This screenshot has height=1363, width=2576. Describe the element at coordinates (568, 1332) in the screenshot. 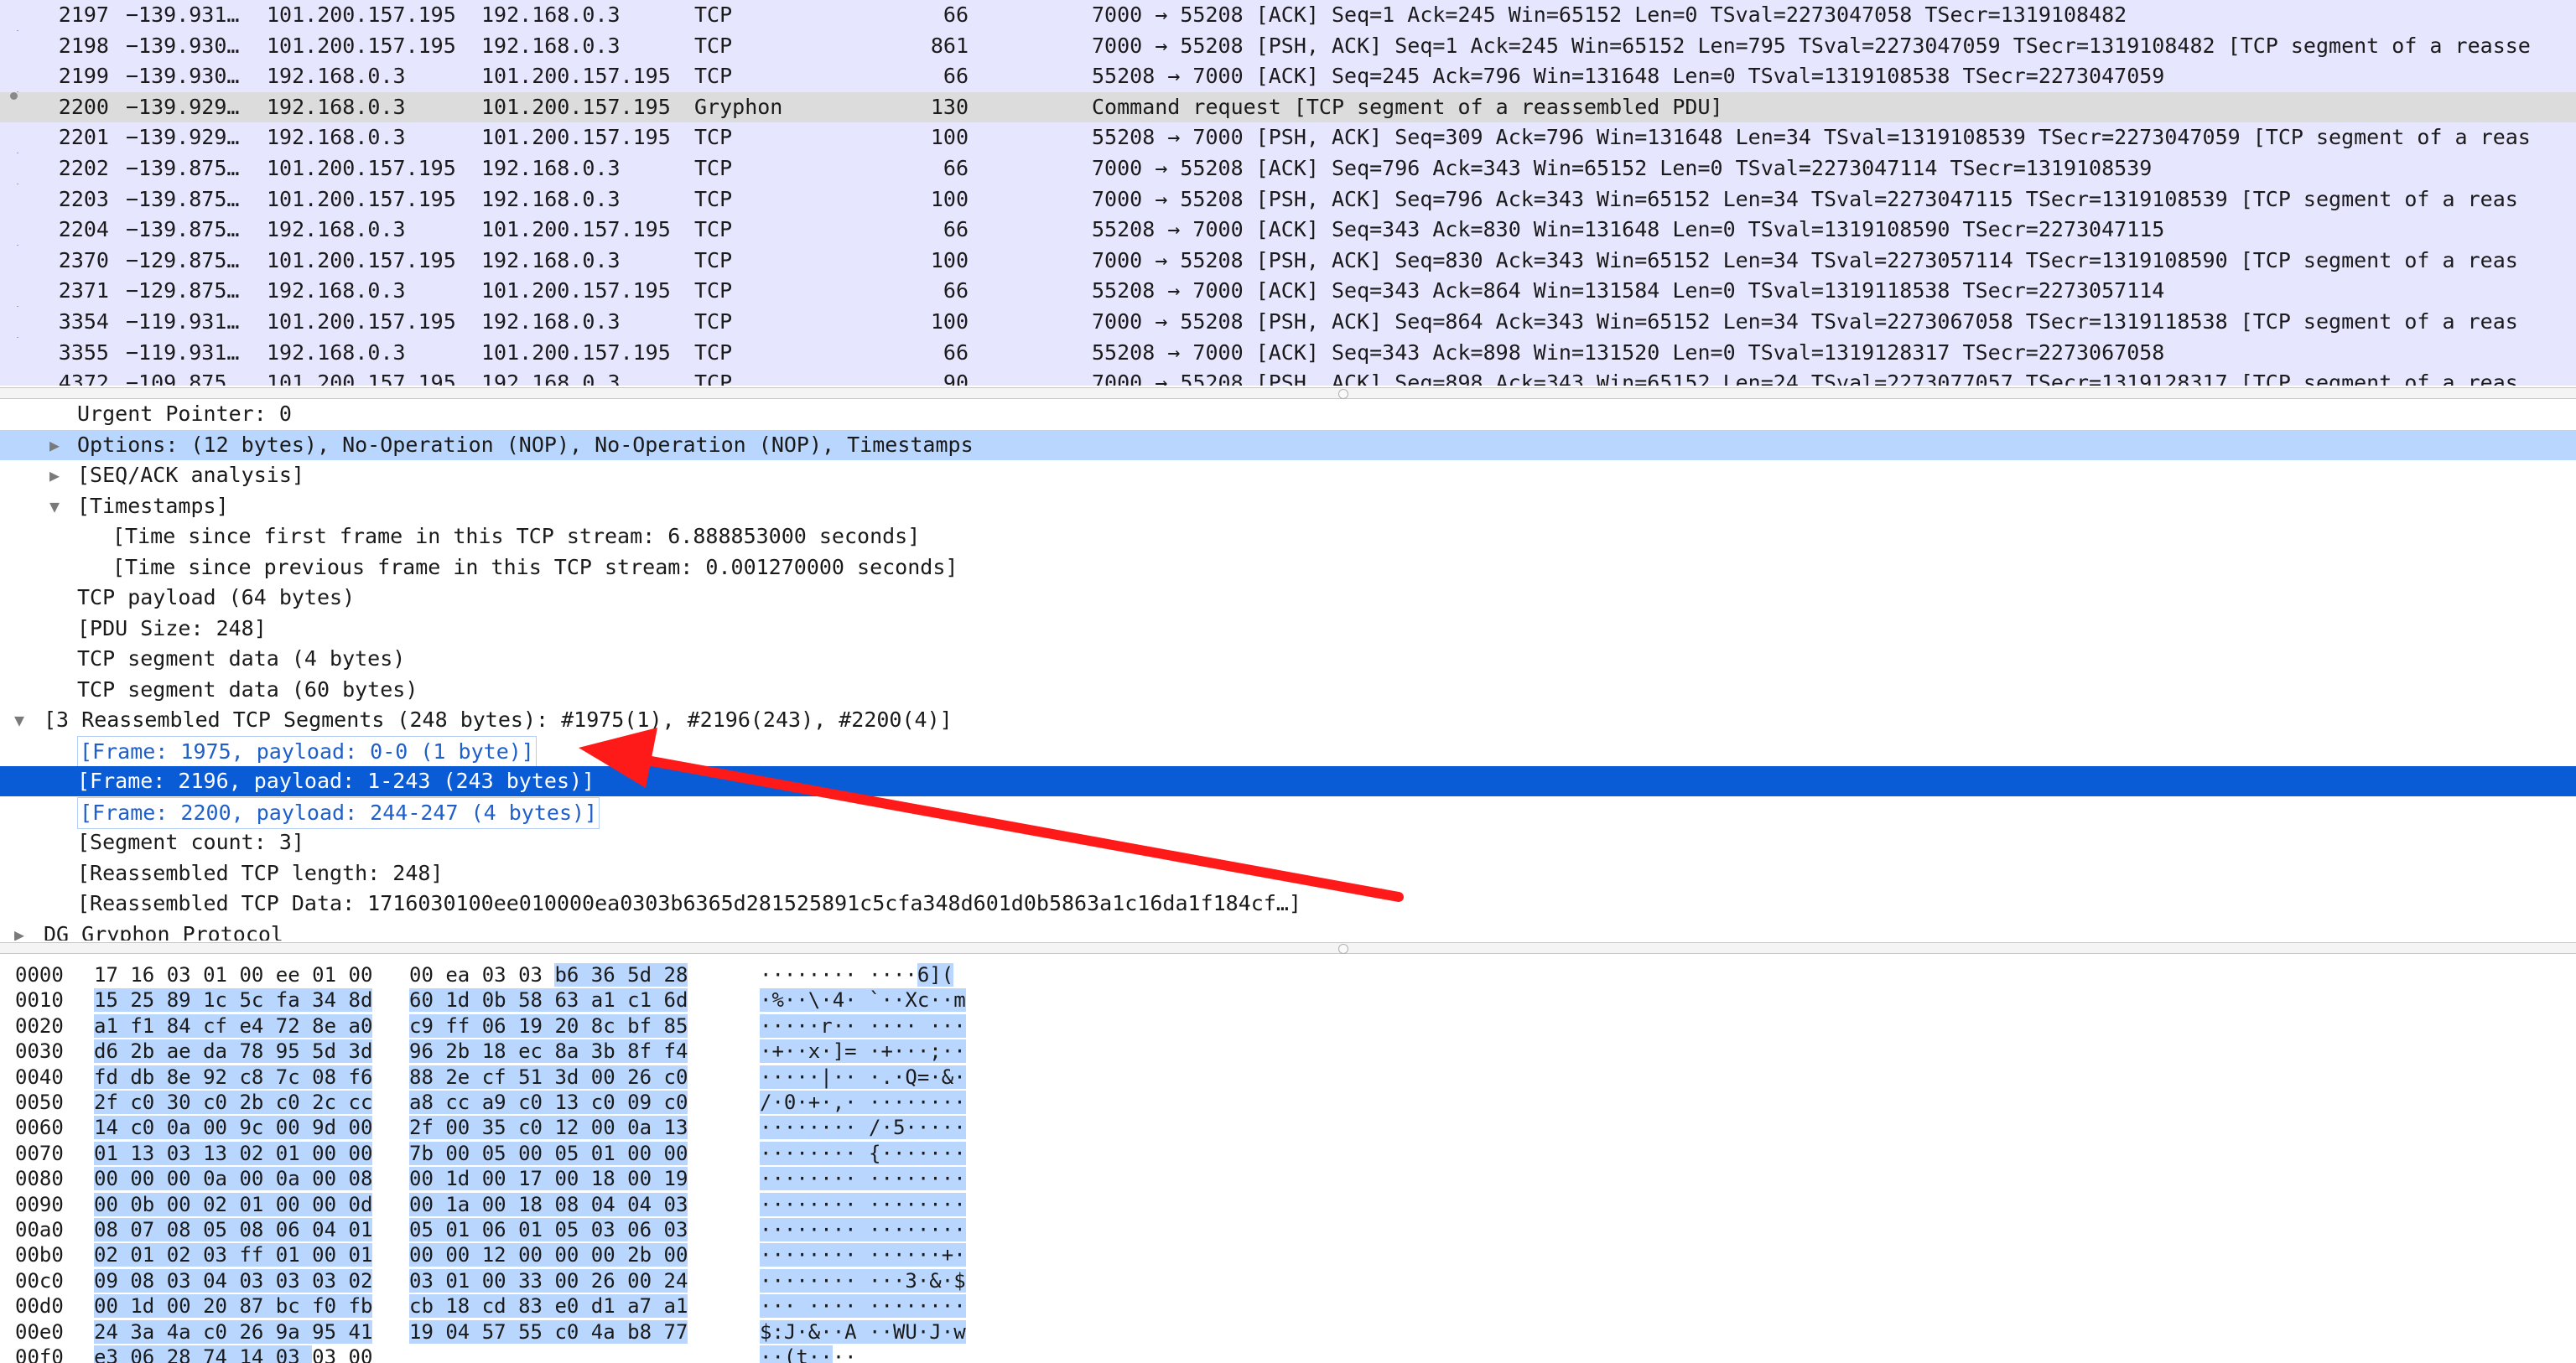

I see `hex-bytes-second-half: 19 04 57 55 c0 4a b8 77` at that location.